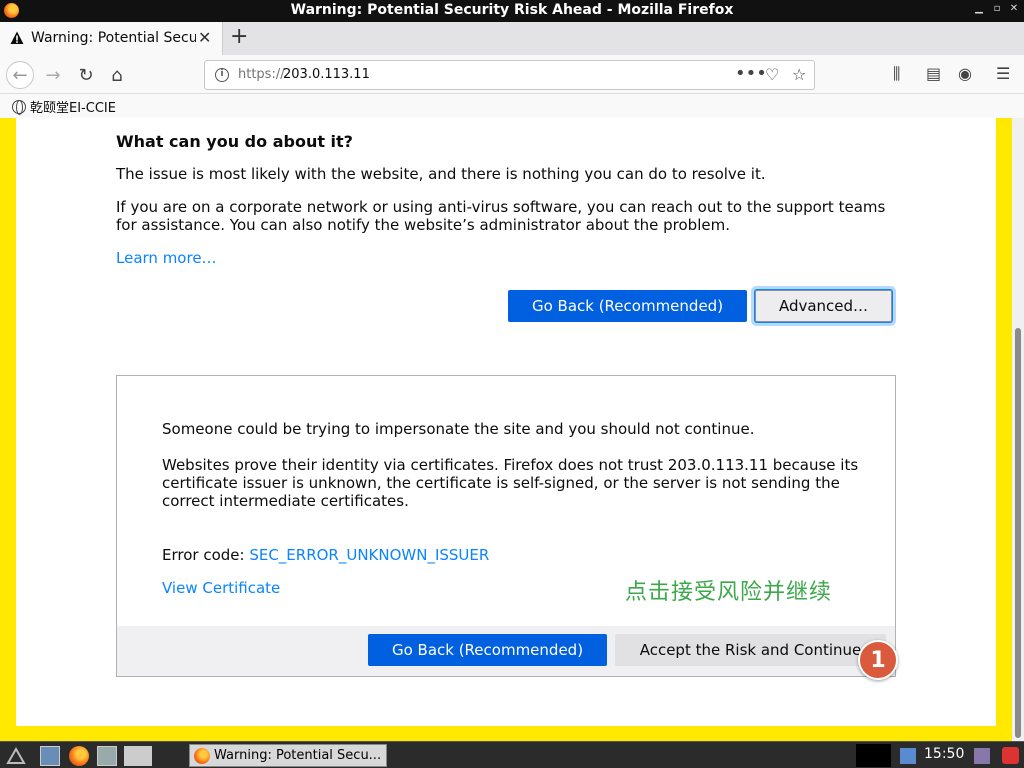  What do you see at coordinates (79, 756) in the screenshot?
I see `firefox-launcher-icon` at bounding box center [79, 756].